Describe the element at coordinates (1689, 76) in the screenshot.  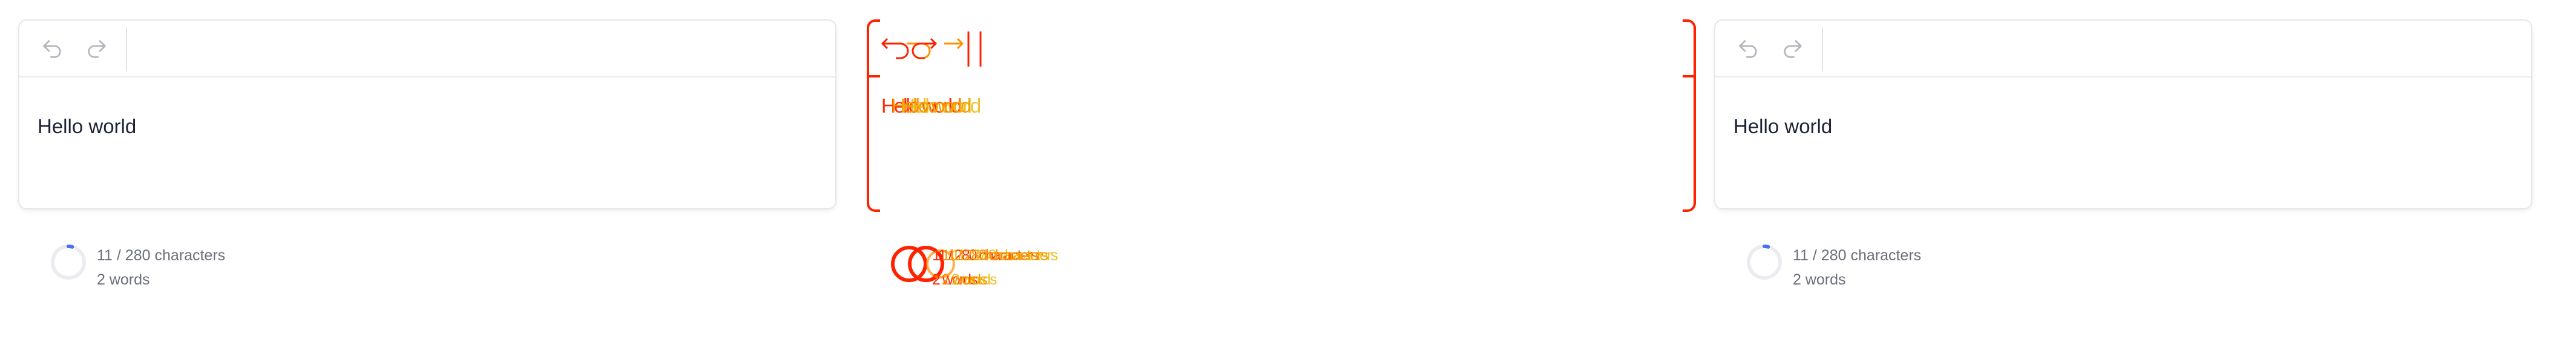
I see `overlay-divider-right` at that location.